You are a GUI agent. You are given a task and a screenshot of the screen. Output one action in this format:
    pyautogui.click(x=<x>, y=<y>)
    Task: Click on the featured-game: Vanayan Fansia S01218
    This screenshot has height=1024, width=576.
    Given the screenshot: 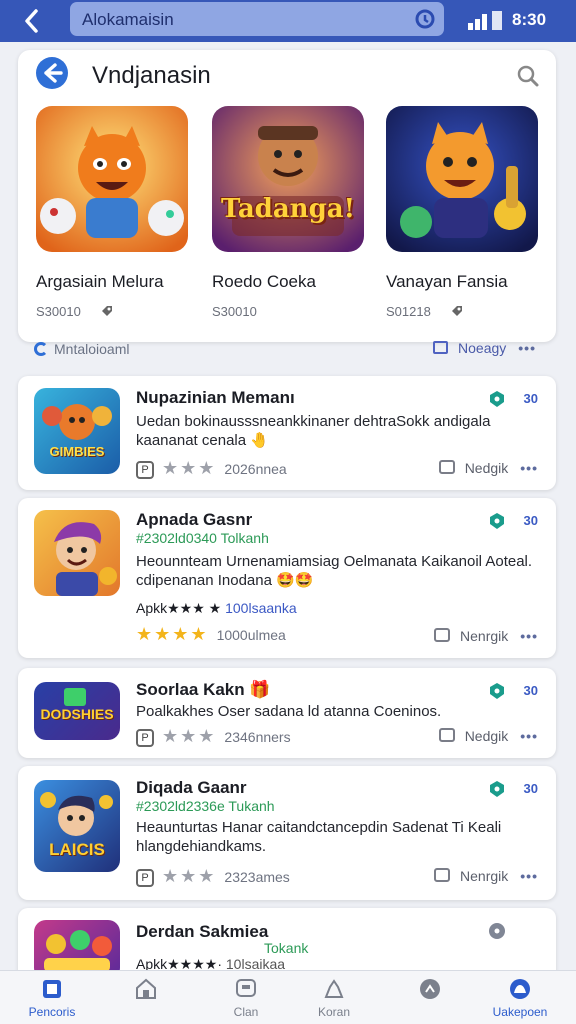 What is the action you would take?
    pyautogui.click(x=462, y=212)
    